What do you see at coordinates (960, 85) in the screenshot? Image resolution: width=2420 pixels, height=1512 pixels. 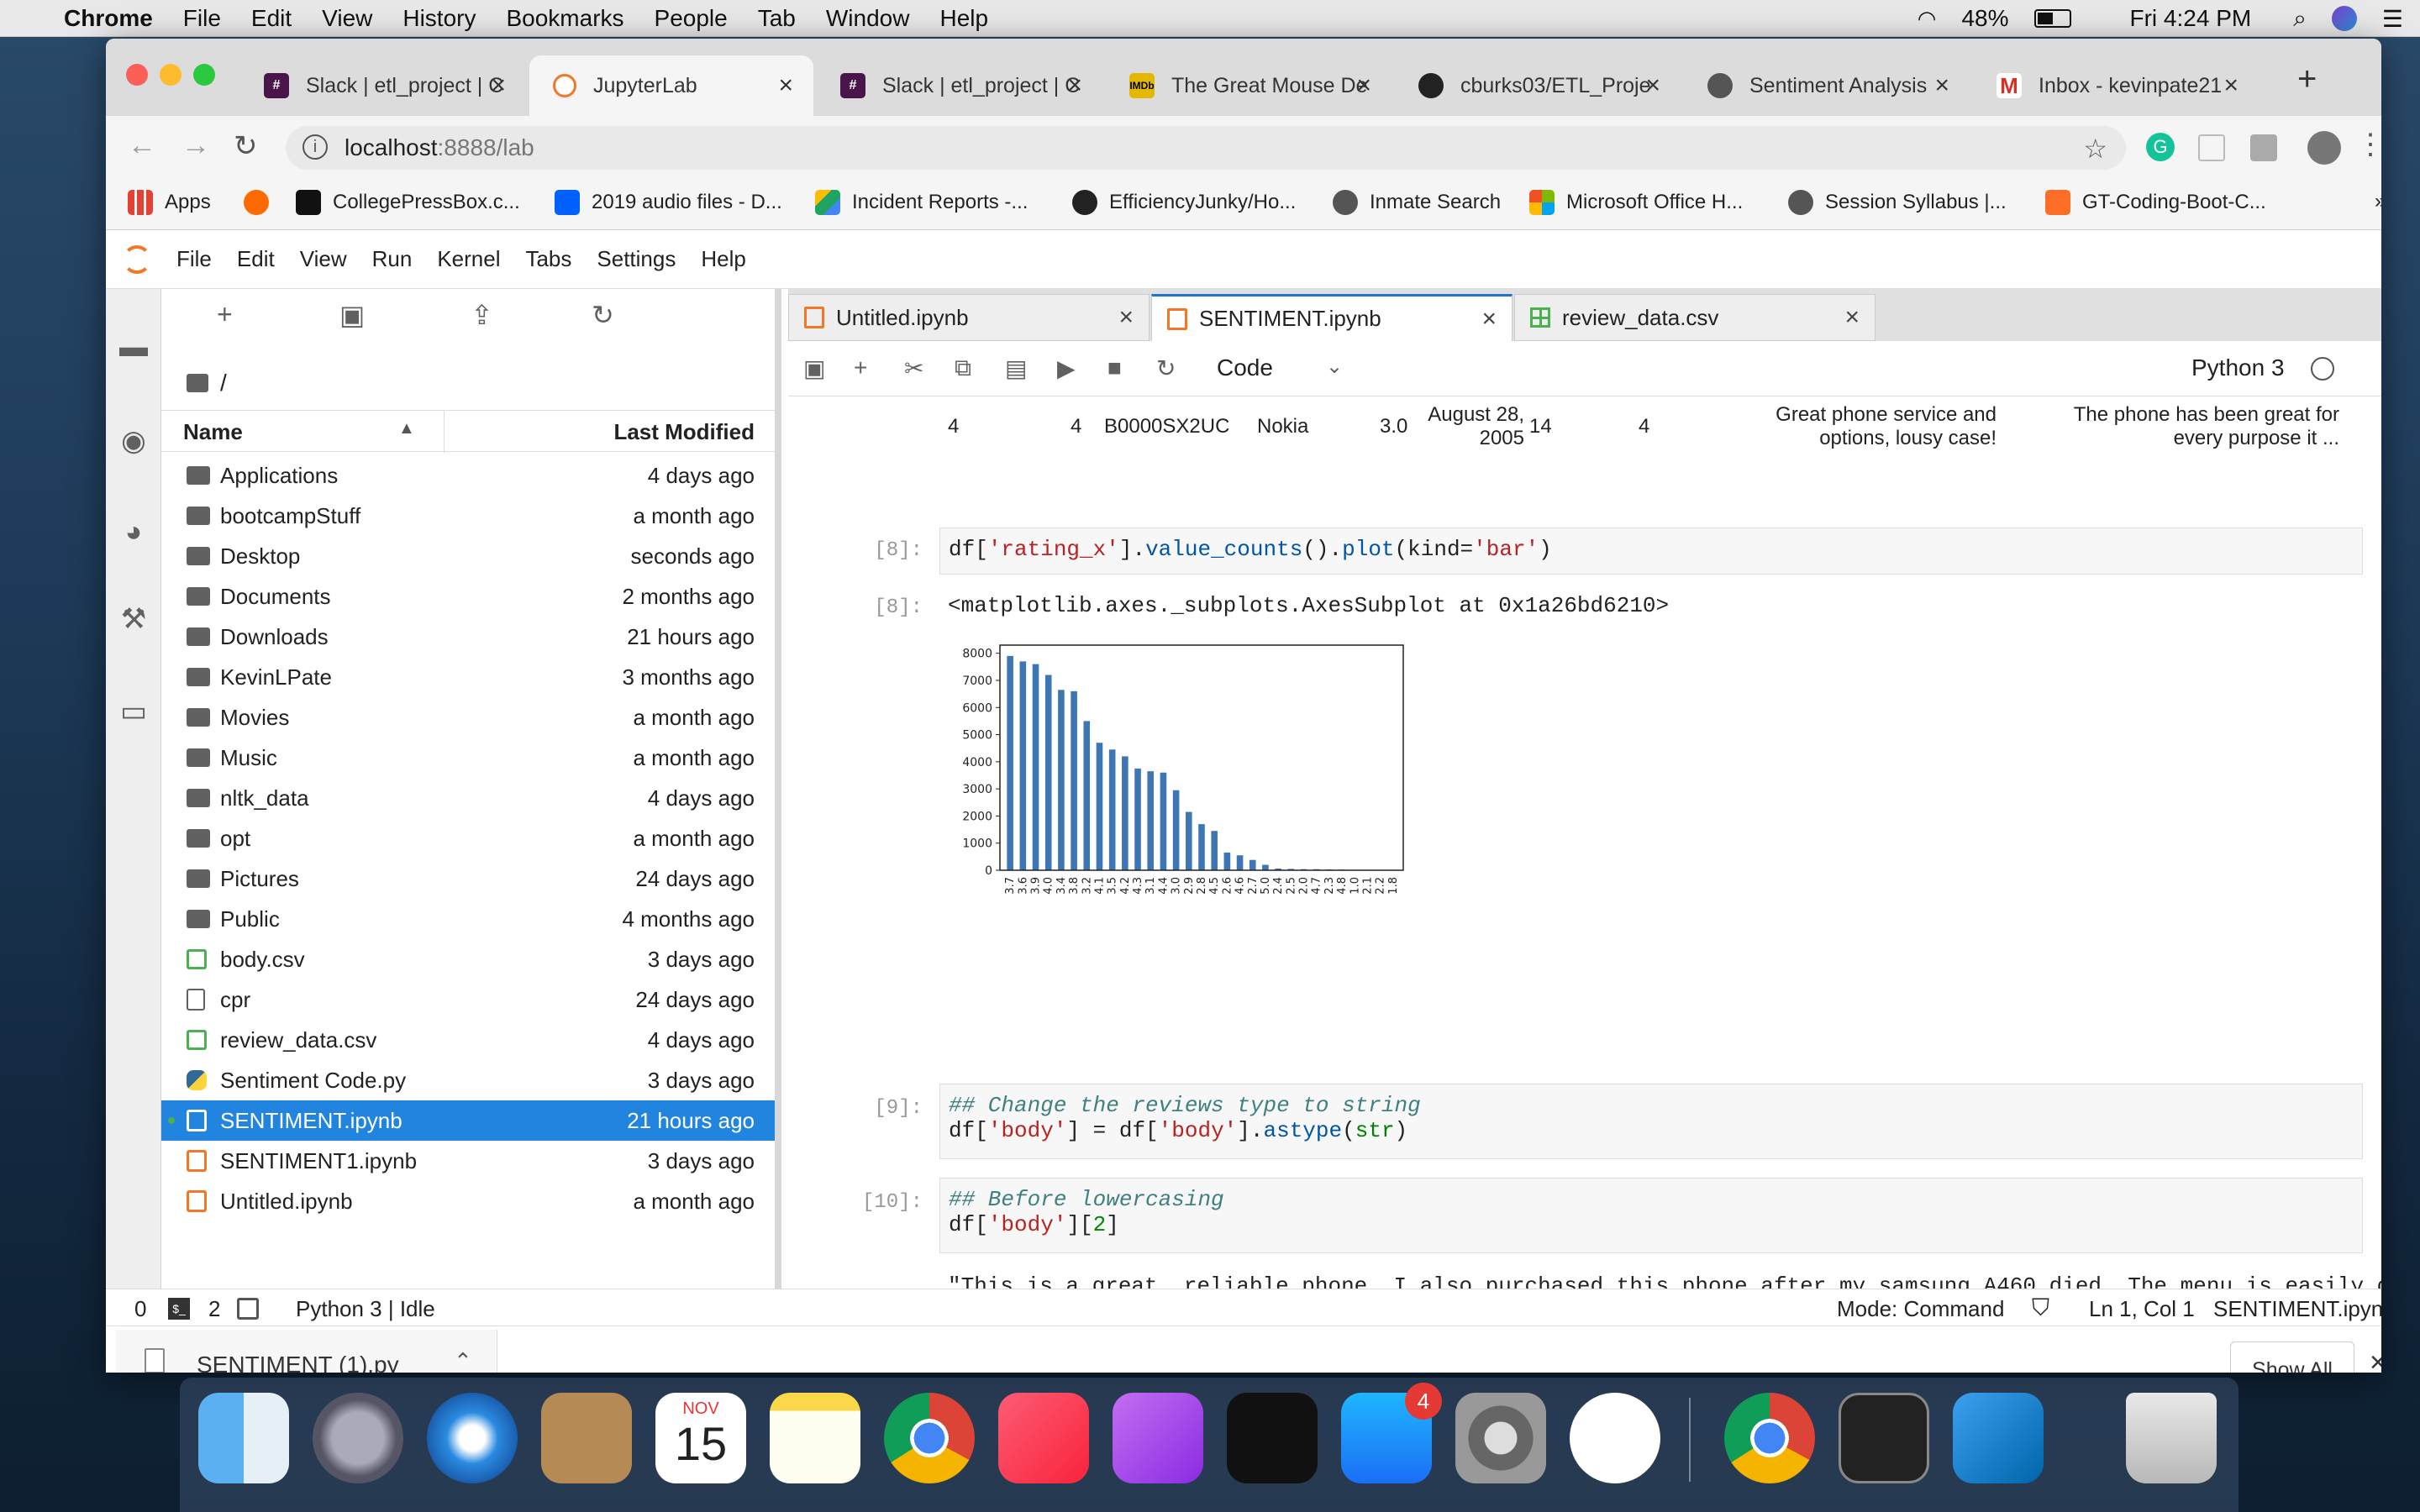 I see `browser-tab-slack-2: # Slack | etl_project | C ×` at bounding box center [960, 85].